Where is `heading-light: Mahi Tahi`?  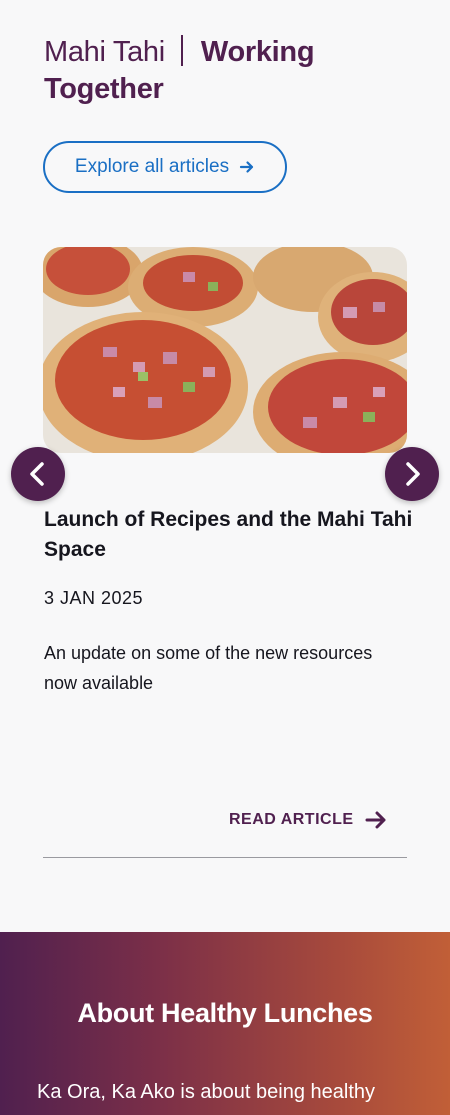 heading-light: Mahi Tahi is located at coordinates (104, 52).